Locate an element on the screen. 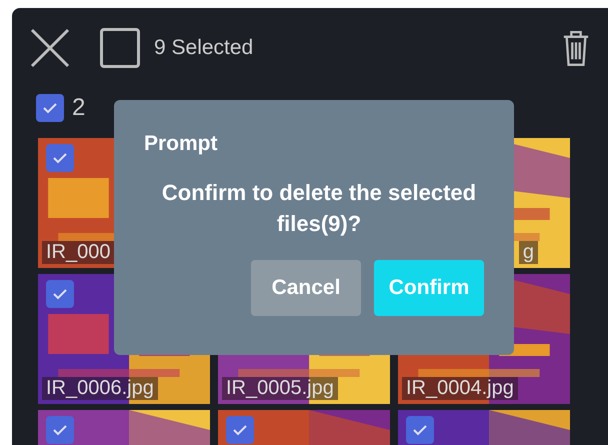 Image resolution: width=608 pixels, height=445 pixels. file-name: g is located at coordinates (528, 252).